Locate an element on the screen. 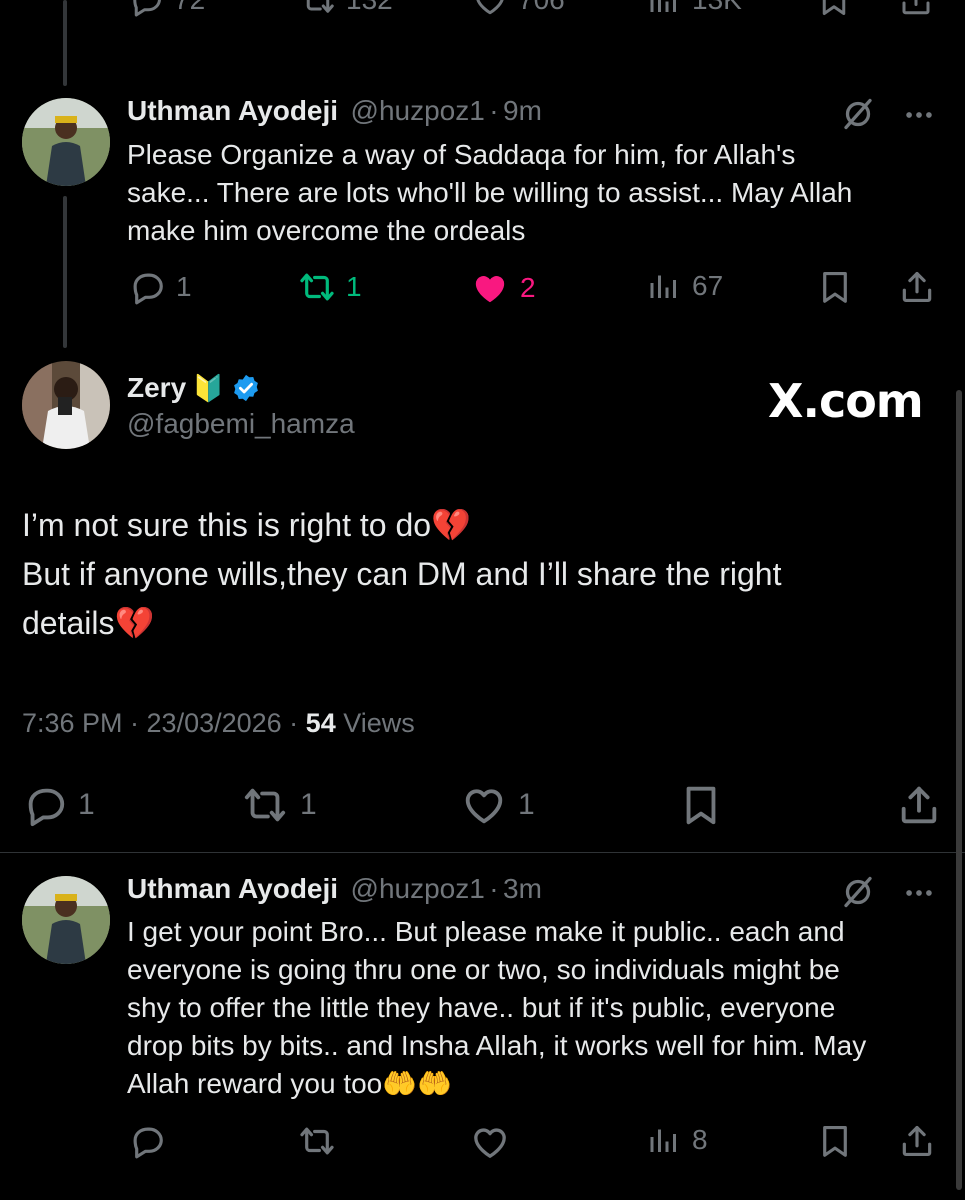  reply2-author-name: Uthman Ayodeji is located at coordinates (232, 888).